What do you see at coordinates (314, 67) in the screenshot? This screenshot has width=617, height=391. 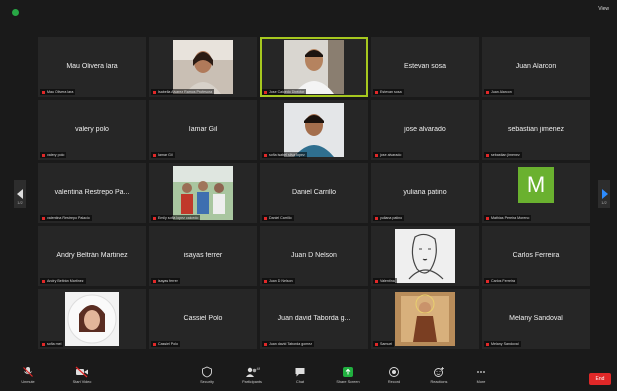 I see `participant-tile: Jose Caicedo Director` at bounding box center [314, 67].